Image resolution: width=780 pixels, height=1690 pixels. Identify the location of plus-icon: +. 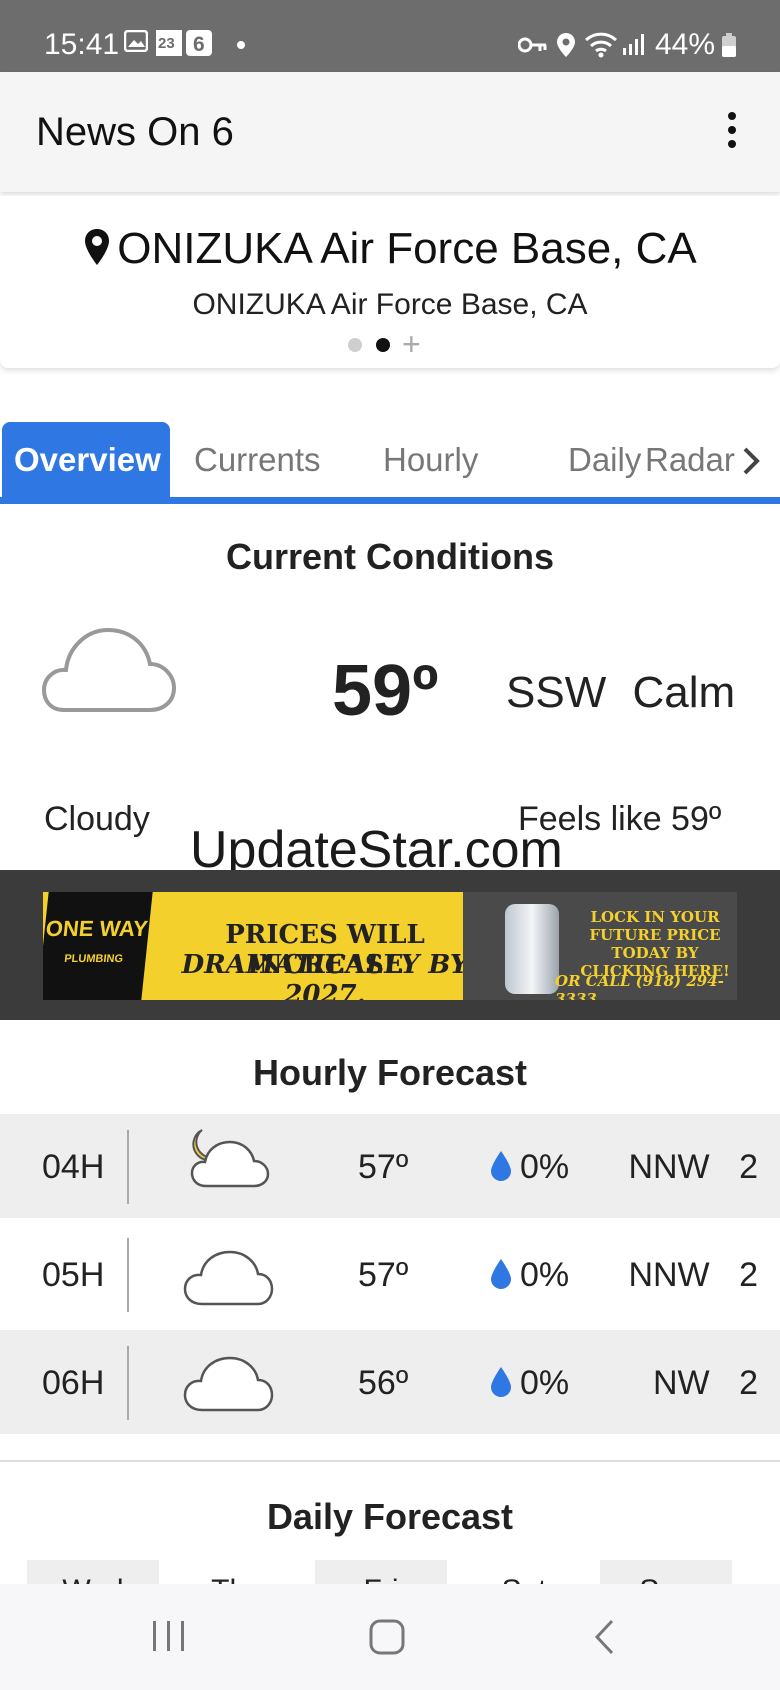
(411, 344).